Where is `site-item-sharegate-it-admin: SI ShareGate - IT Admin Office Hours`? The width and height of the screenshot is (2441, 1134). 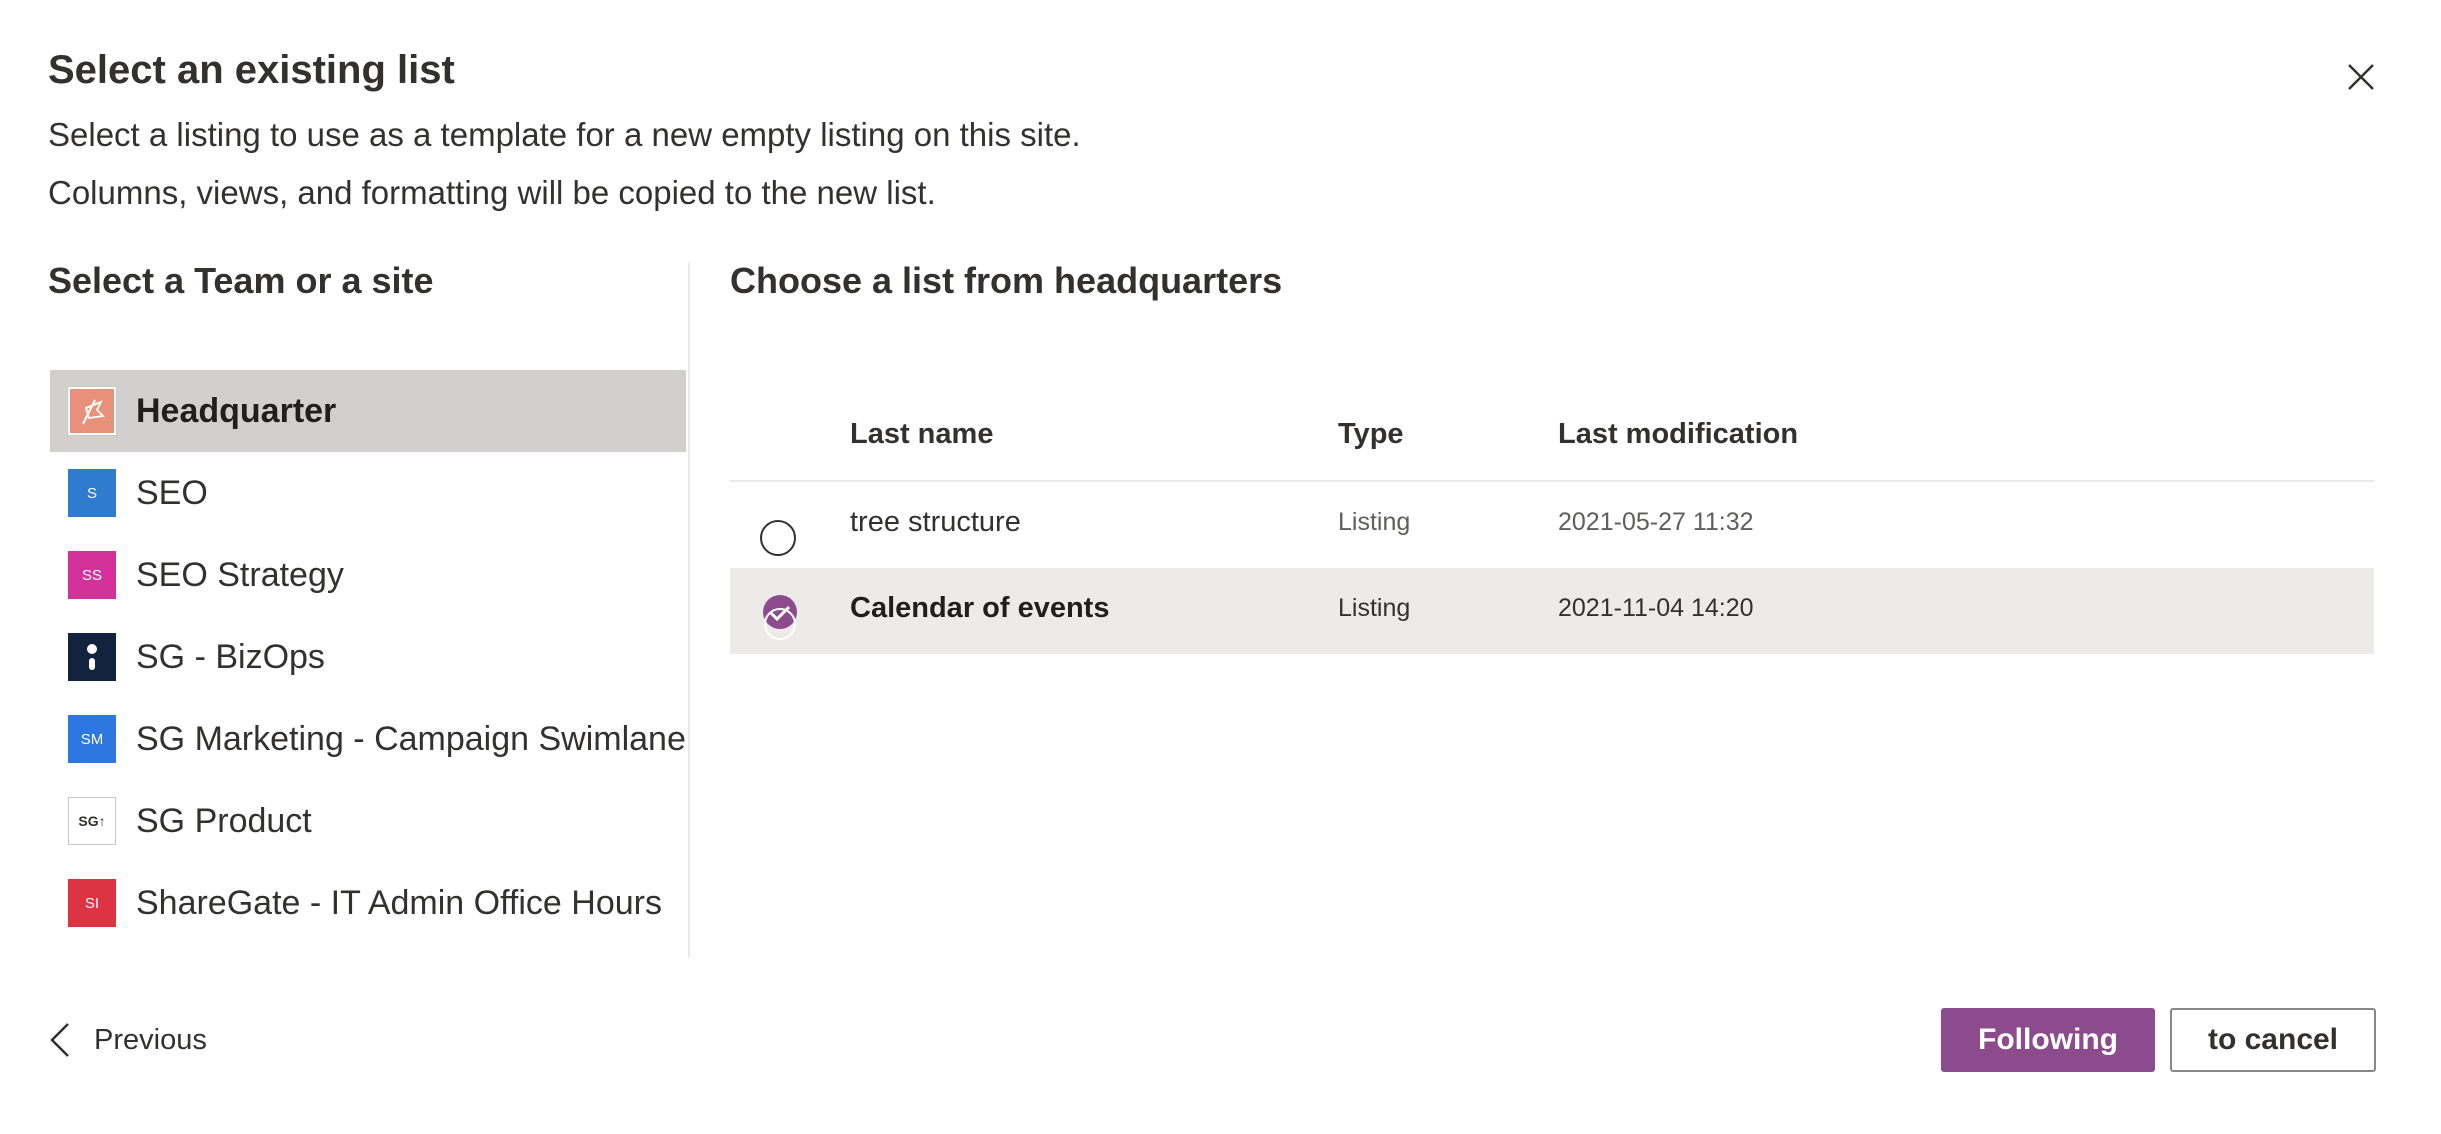 site-item-sharegate-it-admin: SI ShareGate - IT Admin Office Hours is located at coordinates (368, 903).